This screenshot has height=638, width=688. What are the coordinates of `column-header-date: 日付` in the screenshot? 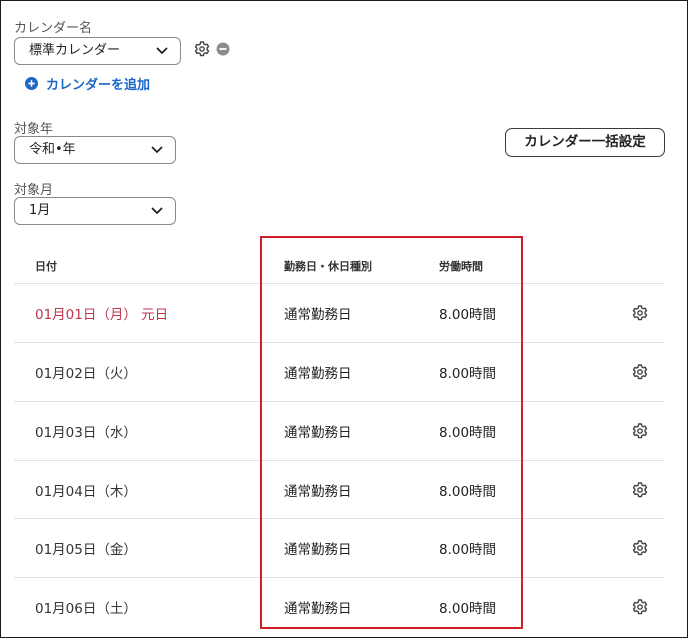 It's located at (46, 266).